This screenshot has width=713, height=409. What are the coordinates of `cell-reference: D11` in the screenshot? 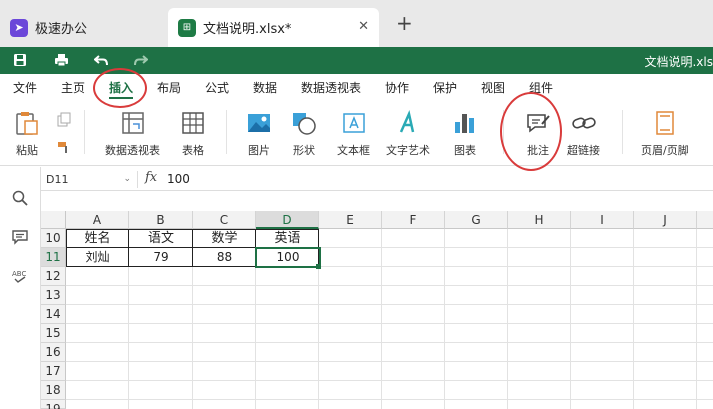 It's located at (57, 179).